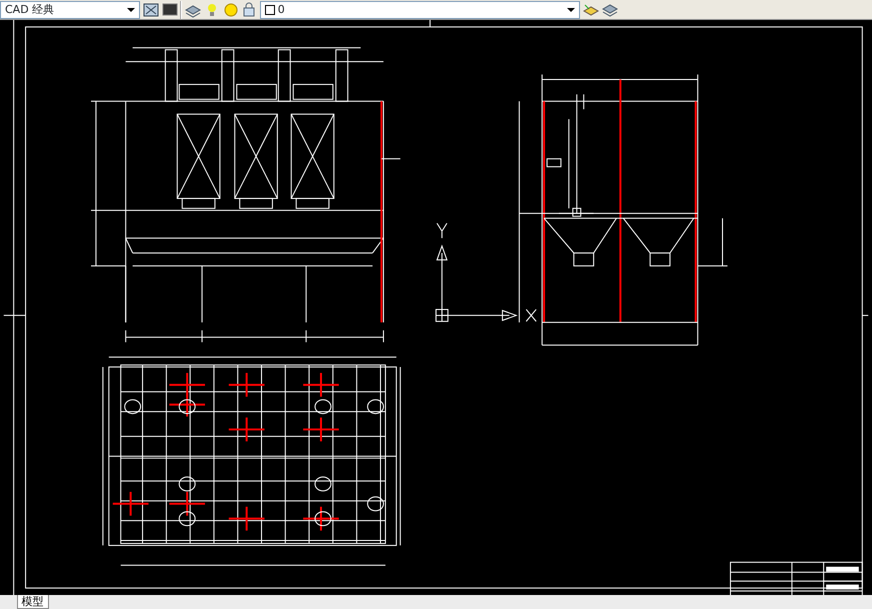  What do you see at coordinates (32, 602) in the screenshot?
I see `layout-tab: 模型` at bounding box center [32, 602].